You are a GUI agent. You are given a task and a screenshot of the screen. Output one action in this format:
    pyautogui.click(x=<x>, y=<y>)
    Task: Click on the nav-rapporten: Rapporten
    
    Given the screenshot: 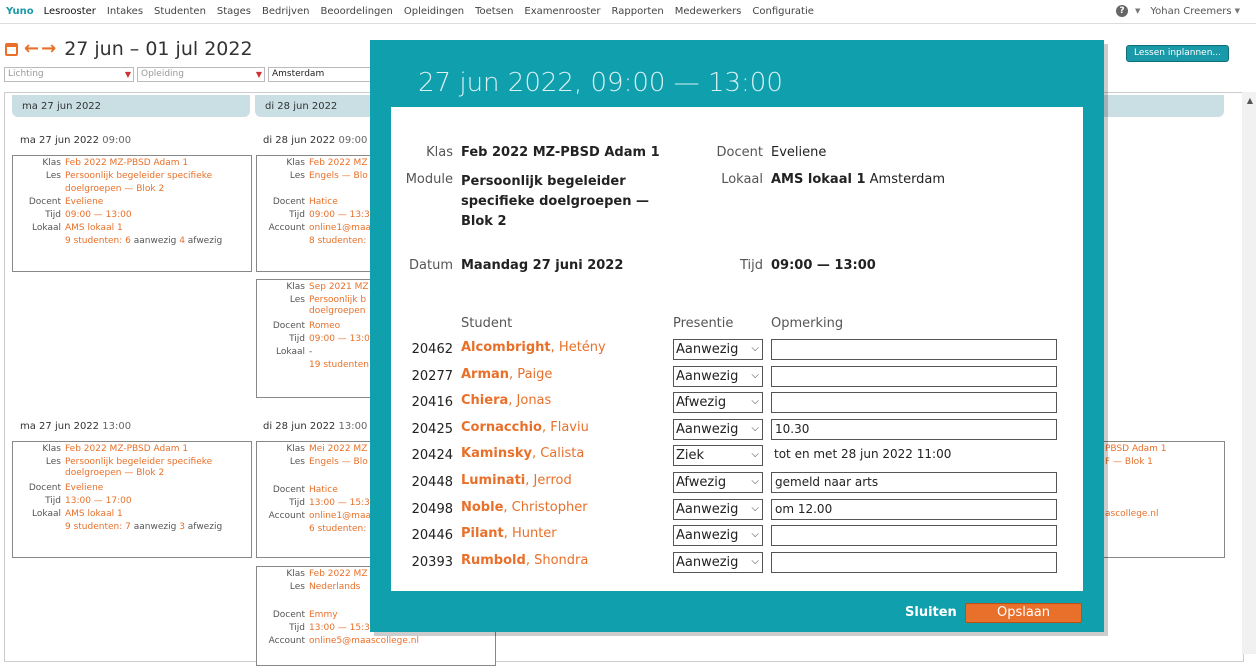 What is the action you would take?
    pyautogui.click(x=638, y=11)
    